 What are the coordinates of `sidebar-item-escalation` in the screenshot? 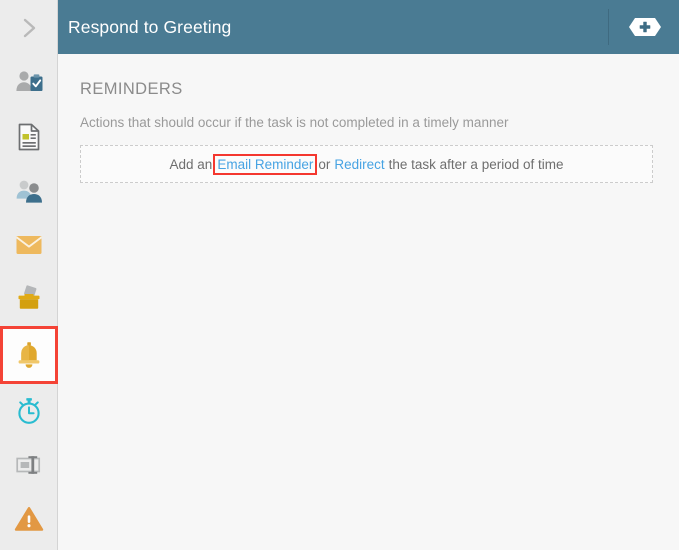 It's located at (29, 519).